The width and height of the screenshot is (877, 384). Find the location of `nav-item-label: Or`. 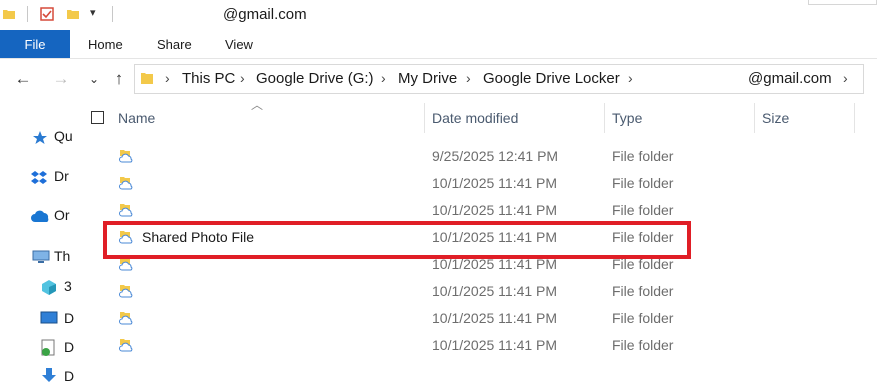

nav-item-label: Or is located at coordinates (62, 215).